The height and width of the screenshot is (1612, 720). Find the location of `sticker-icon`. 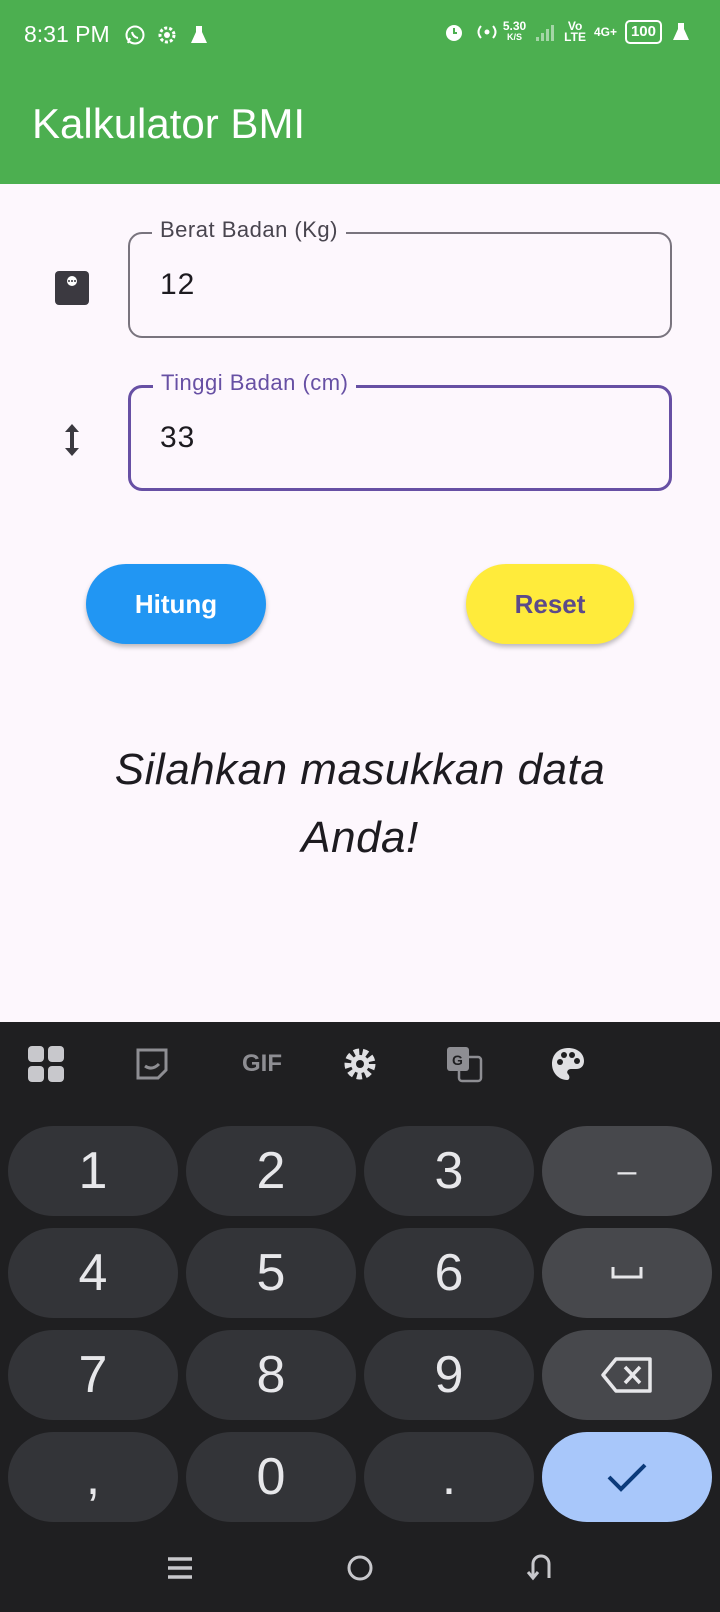

sticker-icon is located at coordinates (152, 1064).